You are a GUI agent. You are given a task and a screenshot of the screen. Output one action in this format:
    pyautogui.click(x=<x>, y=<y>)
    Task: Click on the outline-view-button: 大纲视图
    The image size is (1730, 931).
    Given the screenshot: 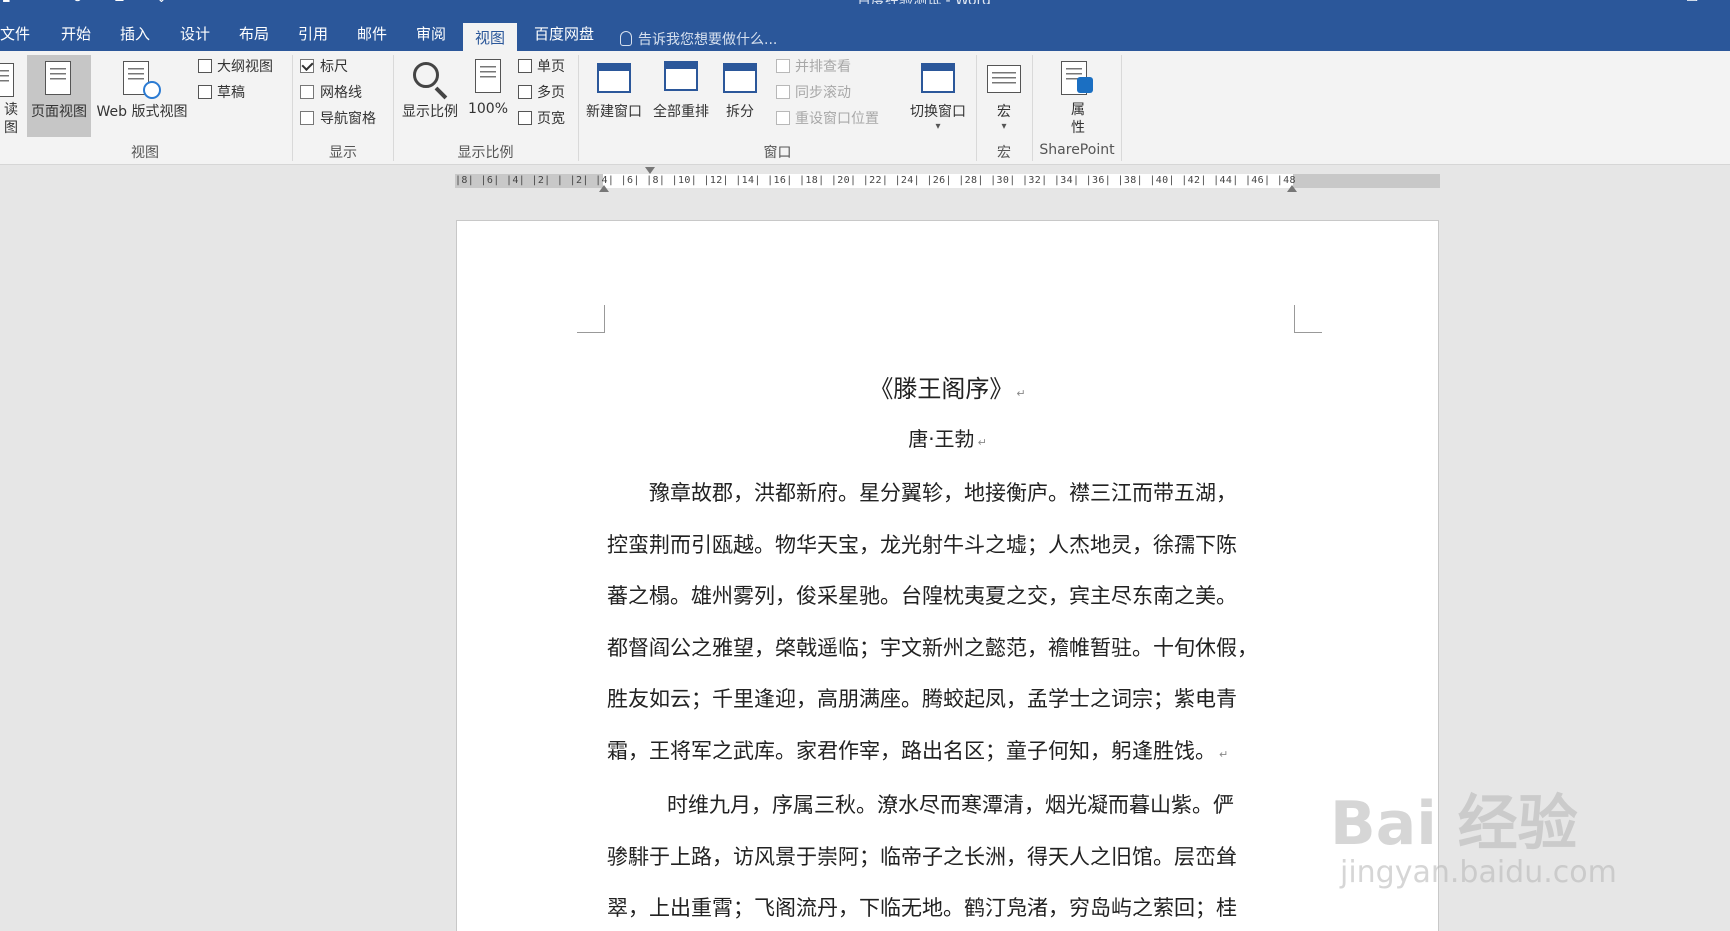 What is the action you would take?
    pyautogui.click(x=235, y=67)
    